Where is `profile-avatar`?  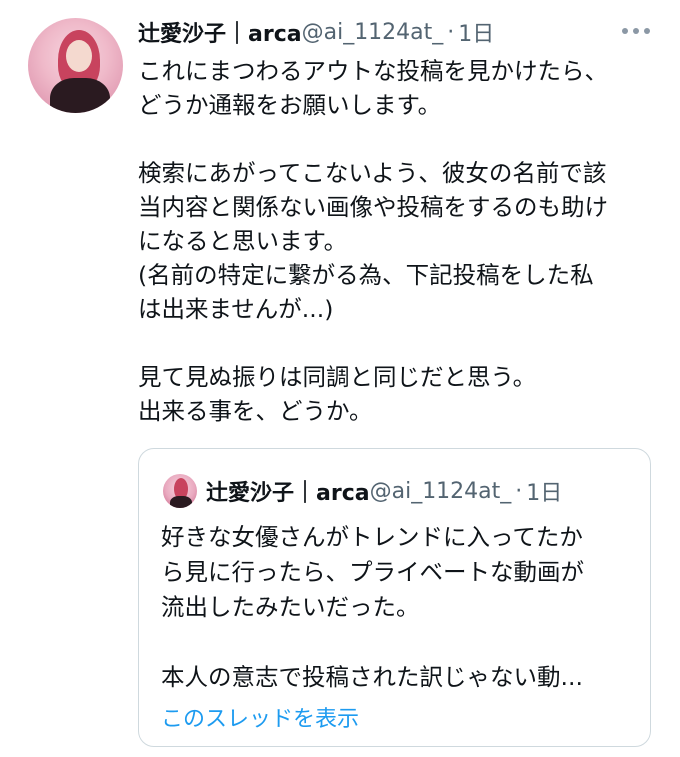
profile-avatar is located at coordinates (75, 65).